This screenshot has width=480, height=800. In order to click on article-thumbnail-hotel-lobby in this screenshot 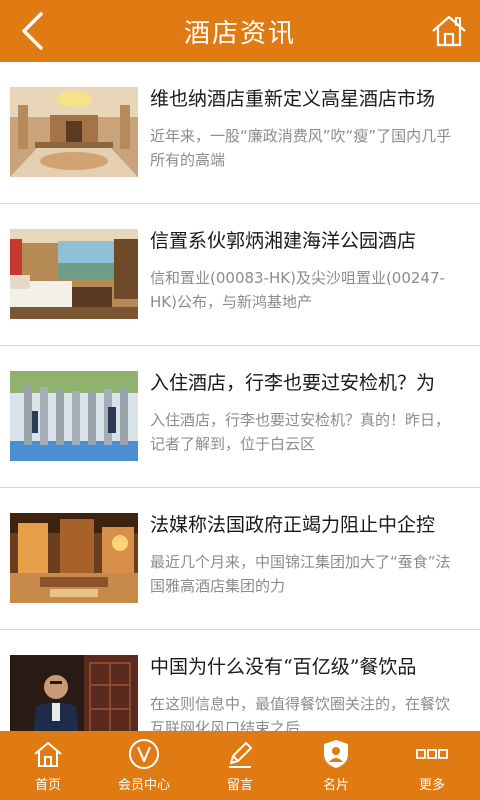, I will do `click(74, 132)`.